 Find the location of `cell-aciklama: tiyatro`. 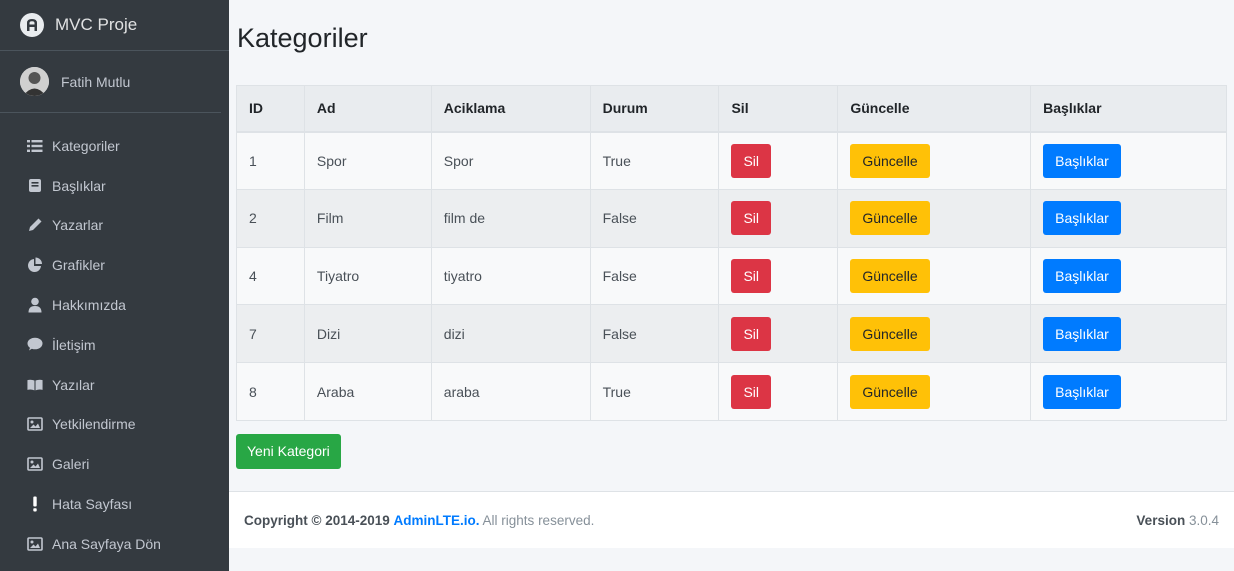

cell-aciklama: tiyatro is located at coordinates (510, 276).